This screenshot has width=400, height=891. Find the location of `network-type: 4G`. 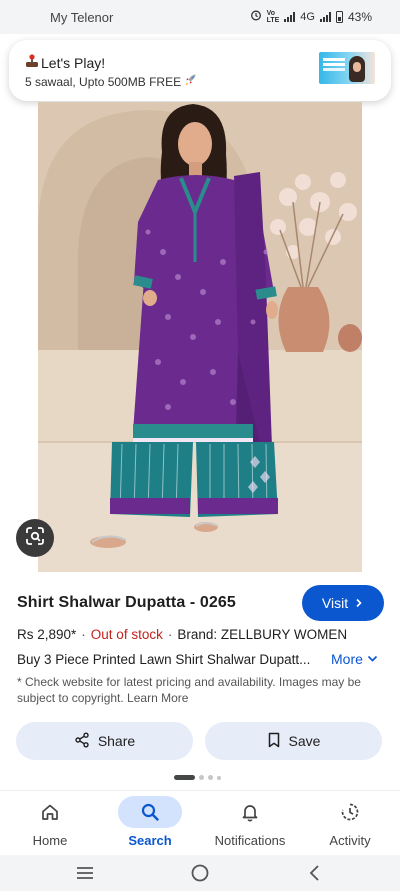

network-type: 4G is located at coordinates (307, 16).